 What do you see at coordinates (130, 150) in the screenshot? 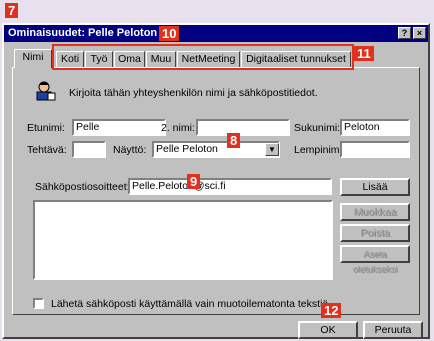
I see `display-label: Näyttö:` at bounding box center [130, 150].